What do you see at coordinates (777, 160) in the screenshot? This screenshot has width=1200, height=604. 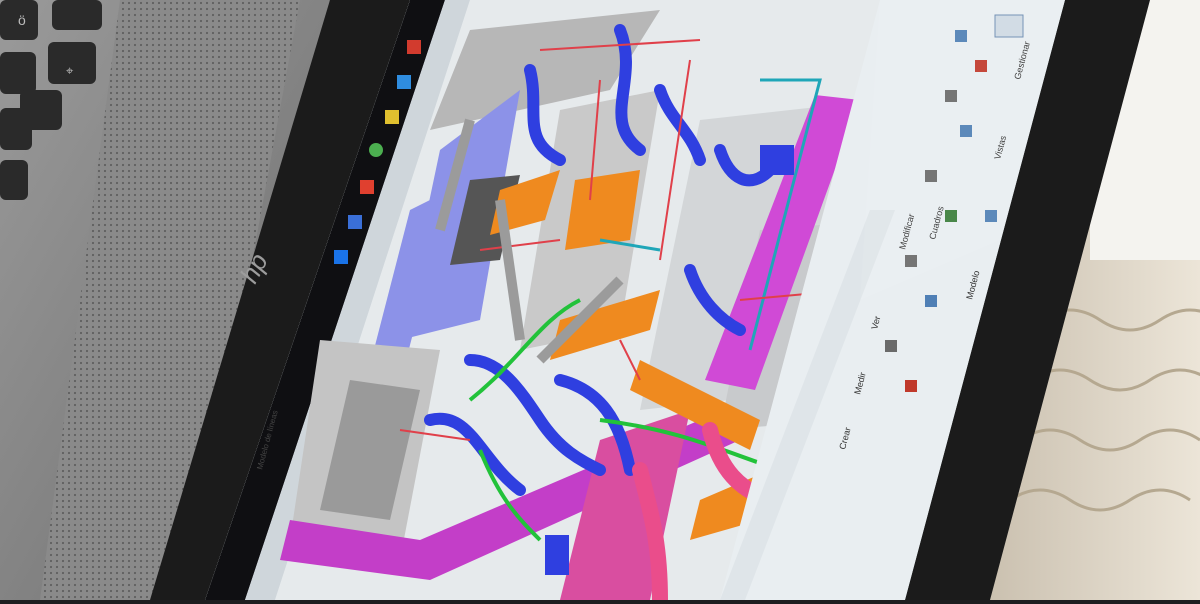 I see `blue-equipment` at bounding box center [777, 160].